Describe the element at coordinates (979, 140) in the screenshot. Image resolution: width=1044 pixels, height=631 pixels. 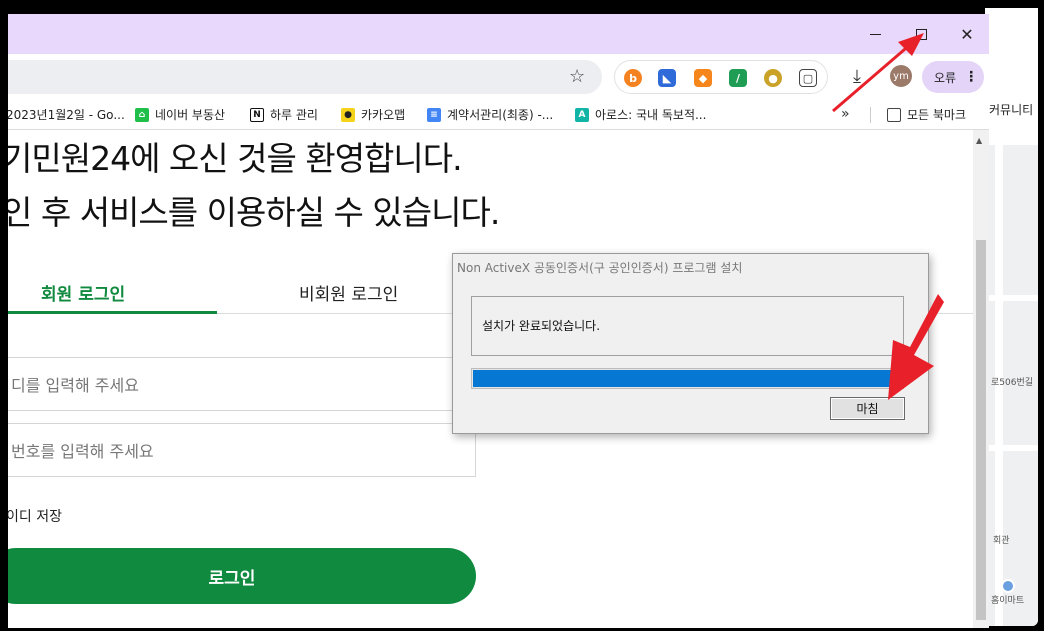
I see `scroll-up-icon: ▲` at that location.